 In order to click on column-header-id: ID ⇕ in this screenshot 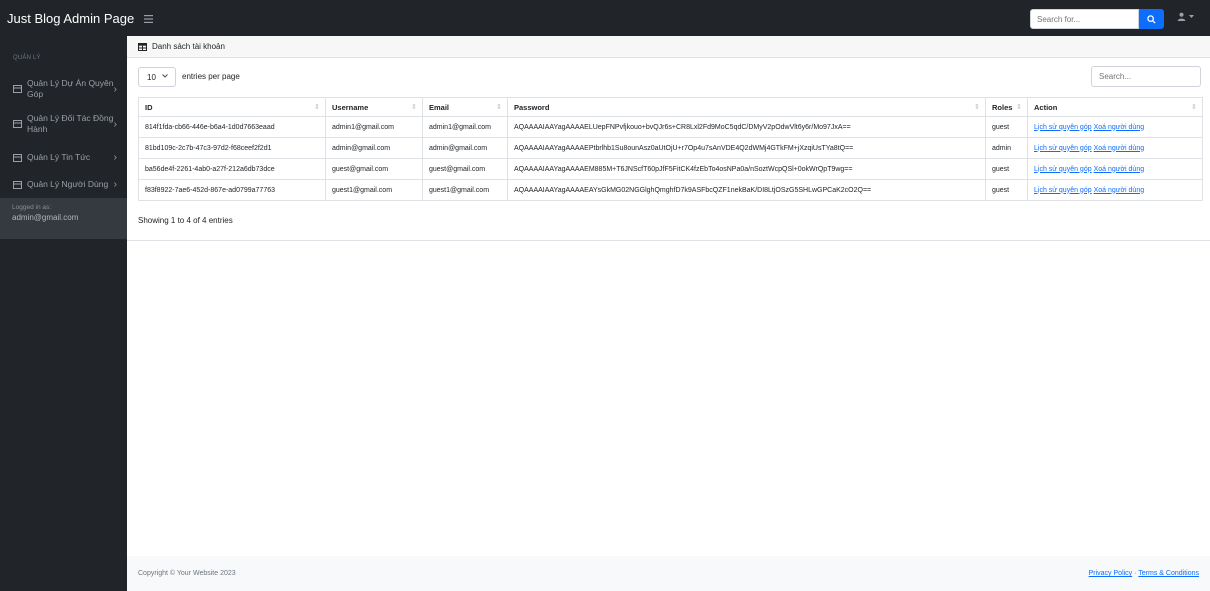, I will do `click(232, 107)`.